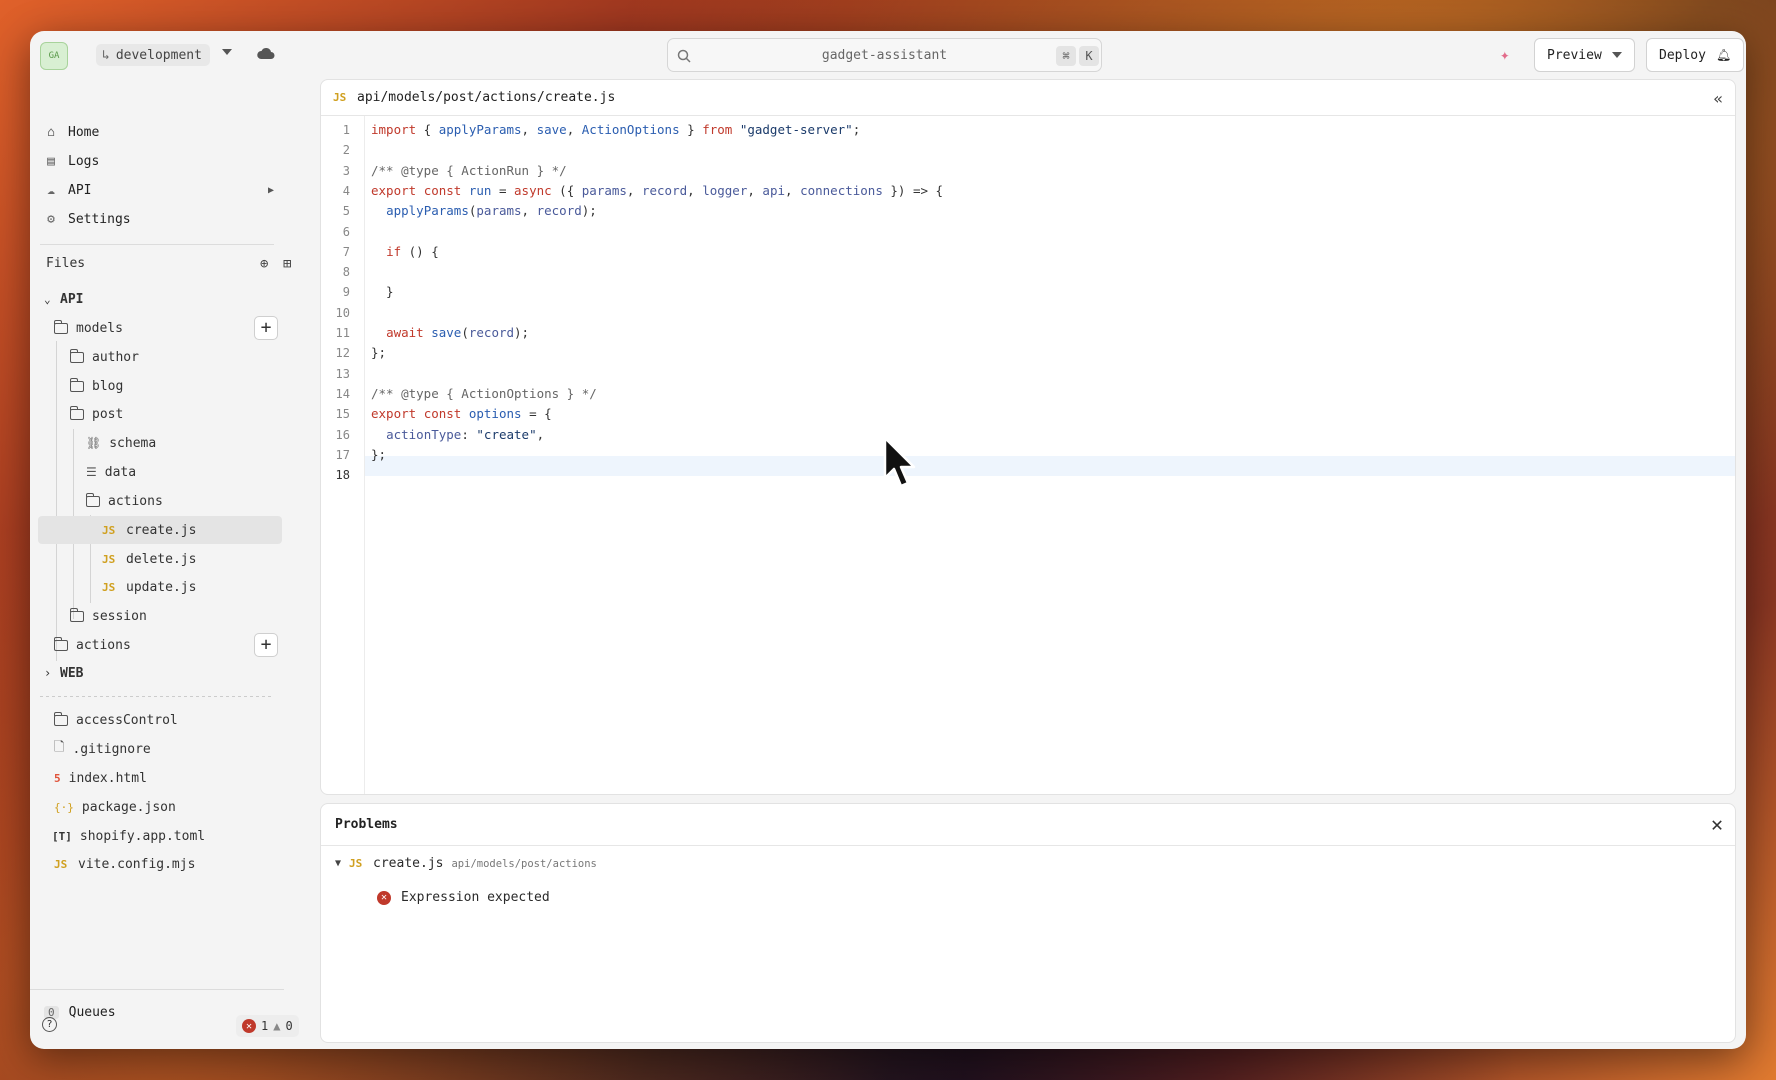 The width and height of the screenshot is (1776, 1080). What do you see at coordinates (62, 836) in the screenshot?
I see `toml-file-icon: [T]` at bounding box center [62, 836].